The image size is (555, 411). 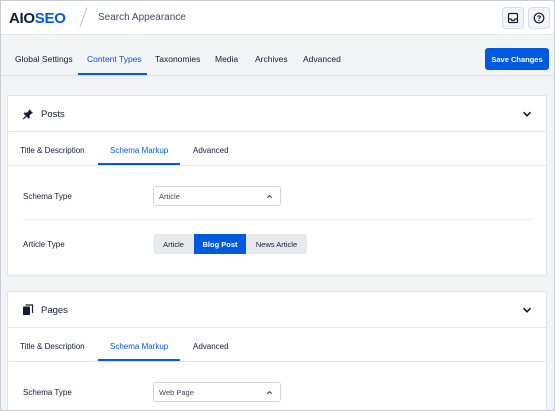 I want to click on pages-tab-advanced: Advanced, so click(x=211, y=346).